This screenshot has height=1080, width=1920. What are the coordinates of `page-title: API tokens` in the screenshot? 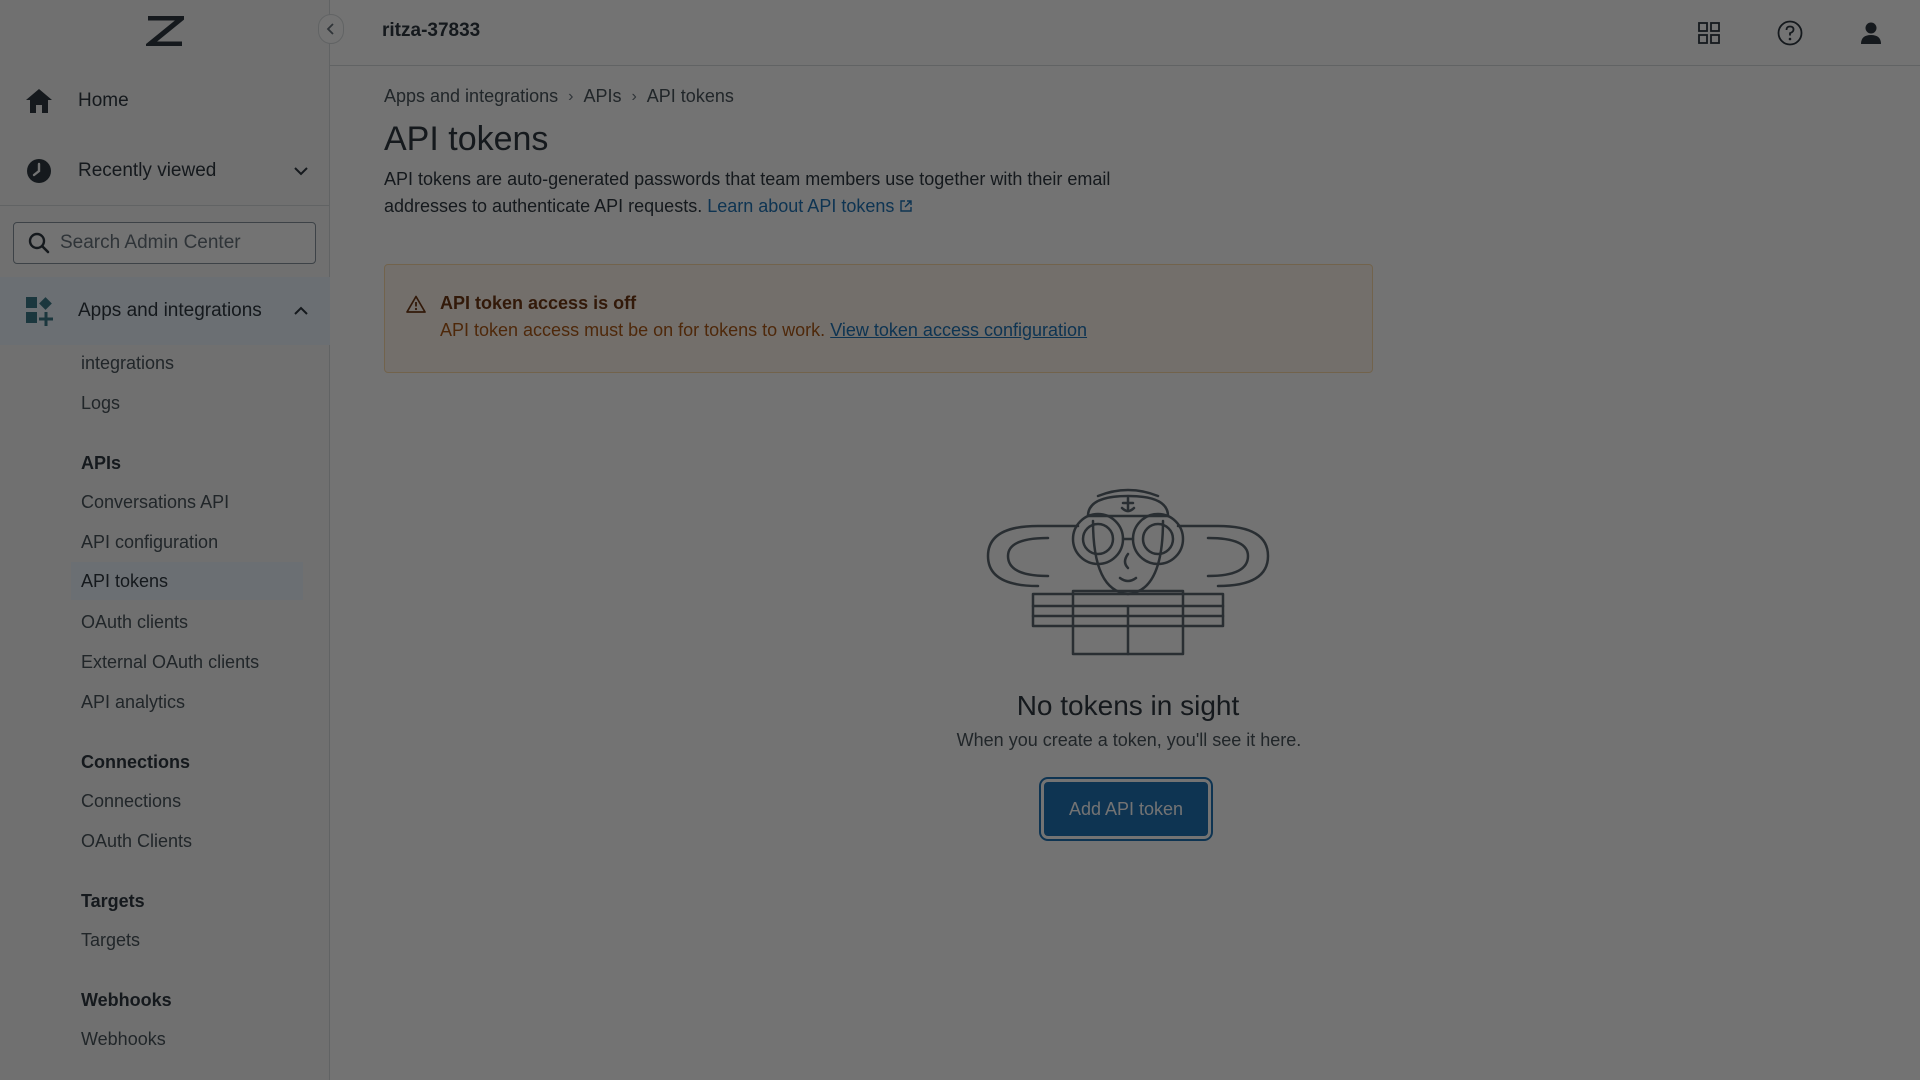 It's located at (466, 139).